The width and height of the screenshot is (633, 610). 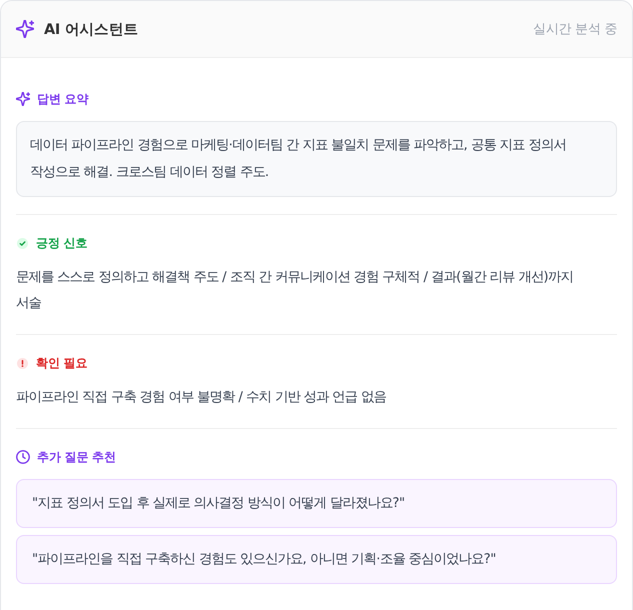 I want to click on summary-card: 데이터 파이프라인 경험으로 마케팅·데이터팀 간 지표 불일치 문제를 파악하고, 공통 지표 정의서 작성으로 해결. 크로스팀 데이터 정렬 주도., so click(x=316, y=159).